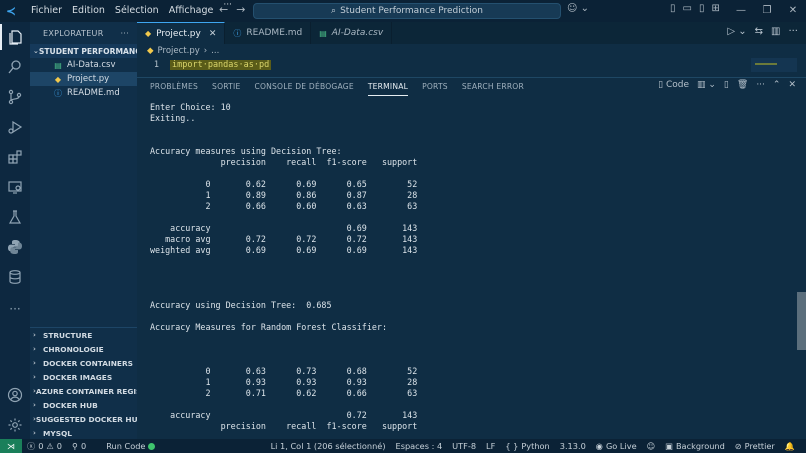  Describe the element at coordinates (793, 31) in the screenshot. I see `editor-more-icon: ···` at that location.